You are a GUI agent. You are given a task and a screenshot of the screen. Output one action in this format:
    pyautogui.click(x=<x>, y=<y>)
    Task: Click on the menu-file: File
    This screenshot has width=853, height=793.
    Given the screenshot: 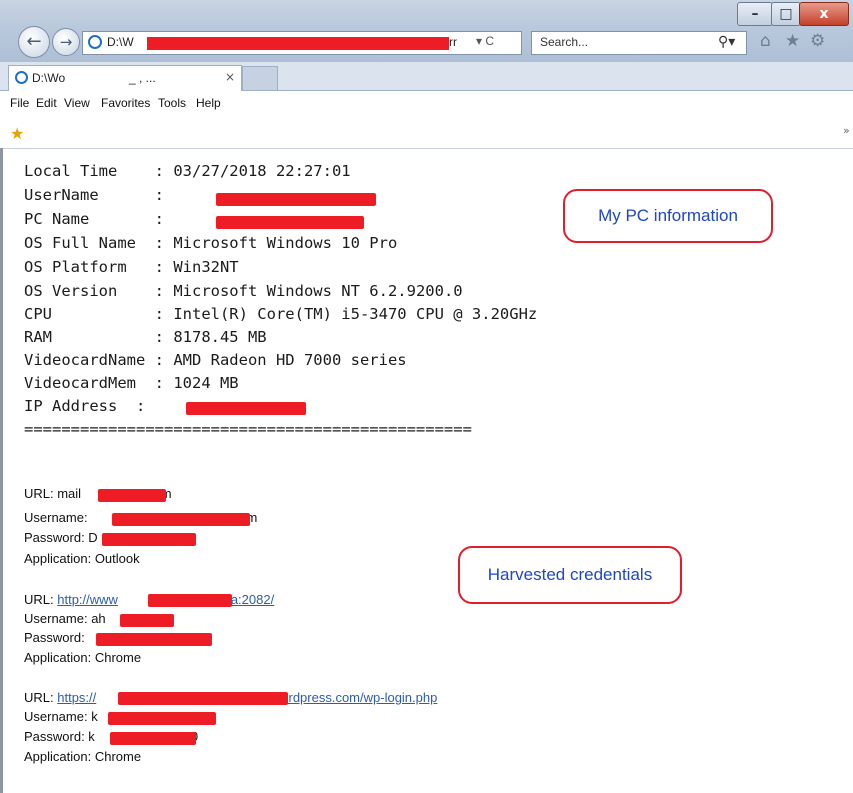 What is the action you would take?
    pyautogui.click(x=19, y=103)
    